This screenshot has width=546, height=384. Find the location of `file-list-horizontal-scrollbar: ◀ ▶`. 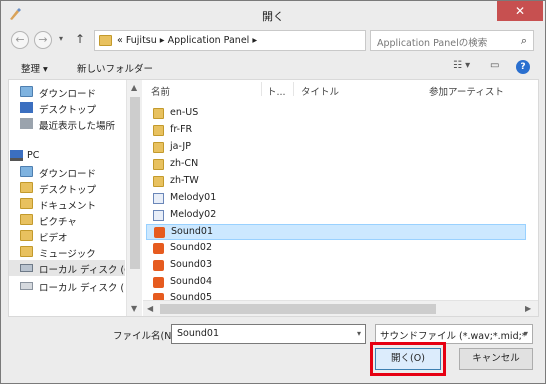

file-list-horizontal-scrollbar: ◀ ▶ is located at coordinates (340, 308).